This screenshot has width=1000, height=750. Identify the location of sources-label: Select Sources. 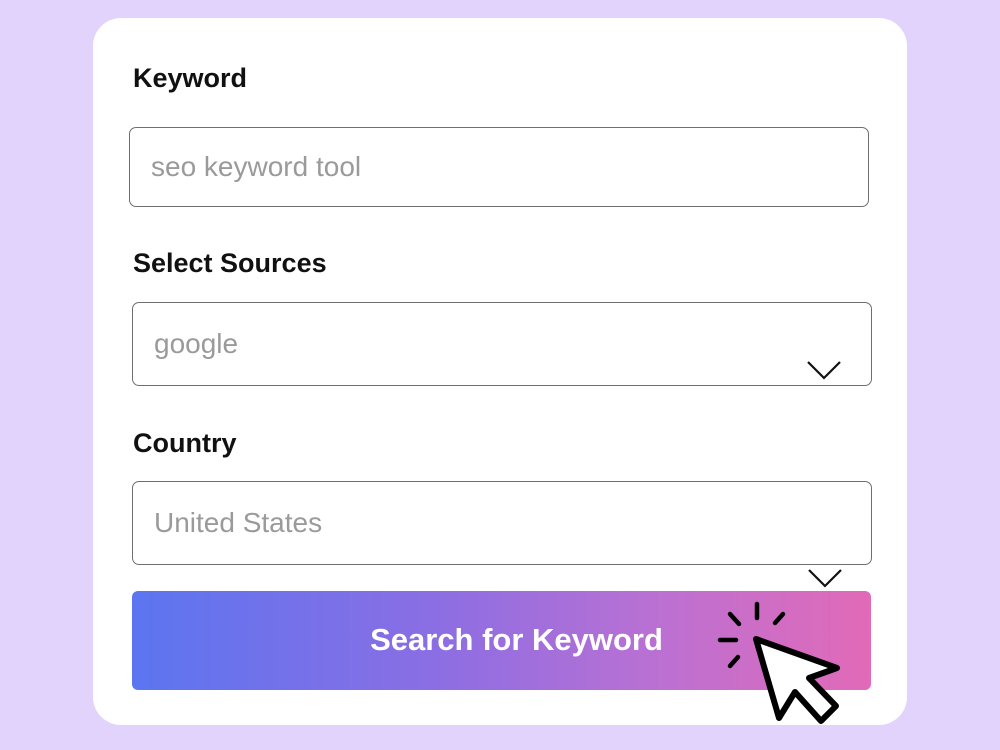
(230, 263).